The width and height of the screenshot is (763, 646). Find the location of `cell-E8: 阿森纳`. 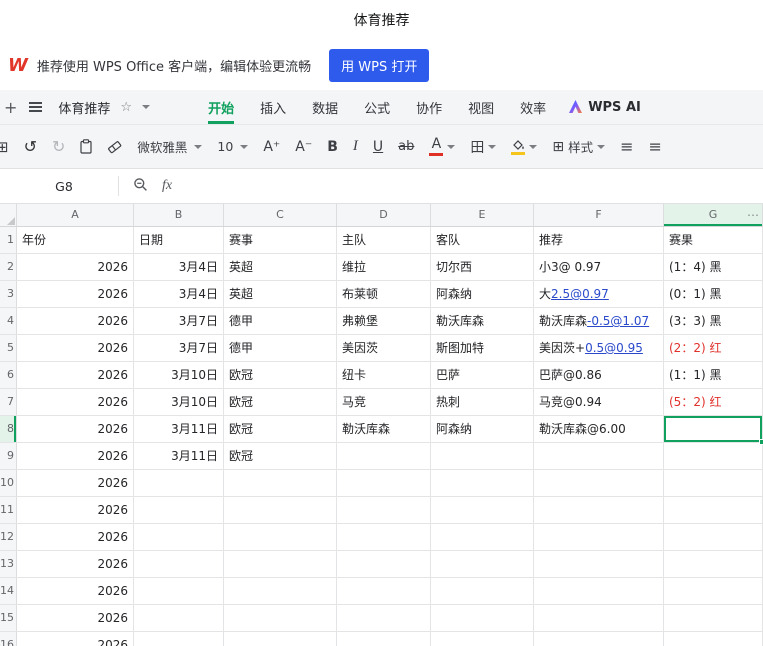

cell-E8: 阿森纳 is located at coordinates (482, 429).